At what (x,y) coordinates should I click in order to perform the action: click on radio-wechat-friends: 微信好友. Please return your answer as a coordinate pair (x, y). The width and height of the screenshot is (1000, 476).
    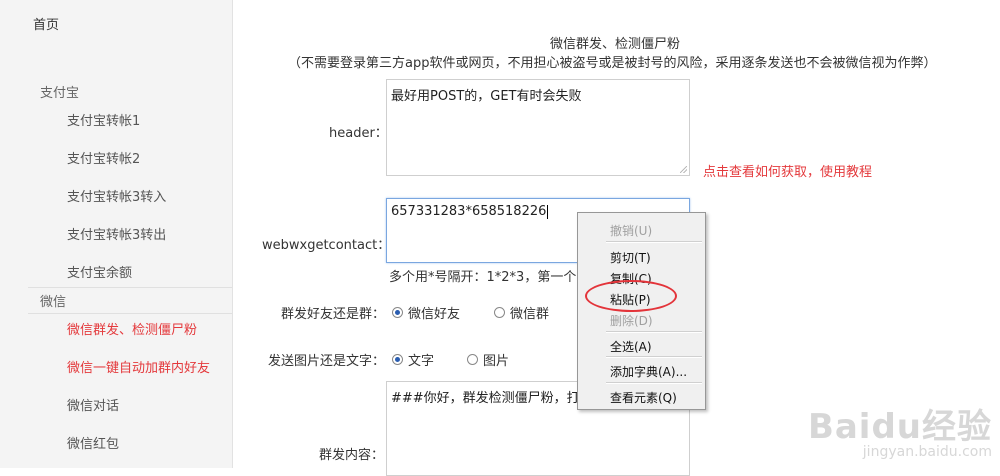
    Looking at the image, I should click on (426, 312).